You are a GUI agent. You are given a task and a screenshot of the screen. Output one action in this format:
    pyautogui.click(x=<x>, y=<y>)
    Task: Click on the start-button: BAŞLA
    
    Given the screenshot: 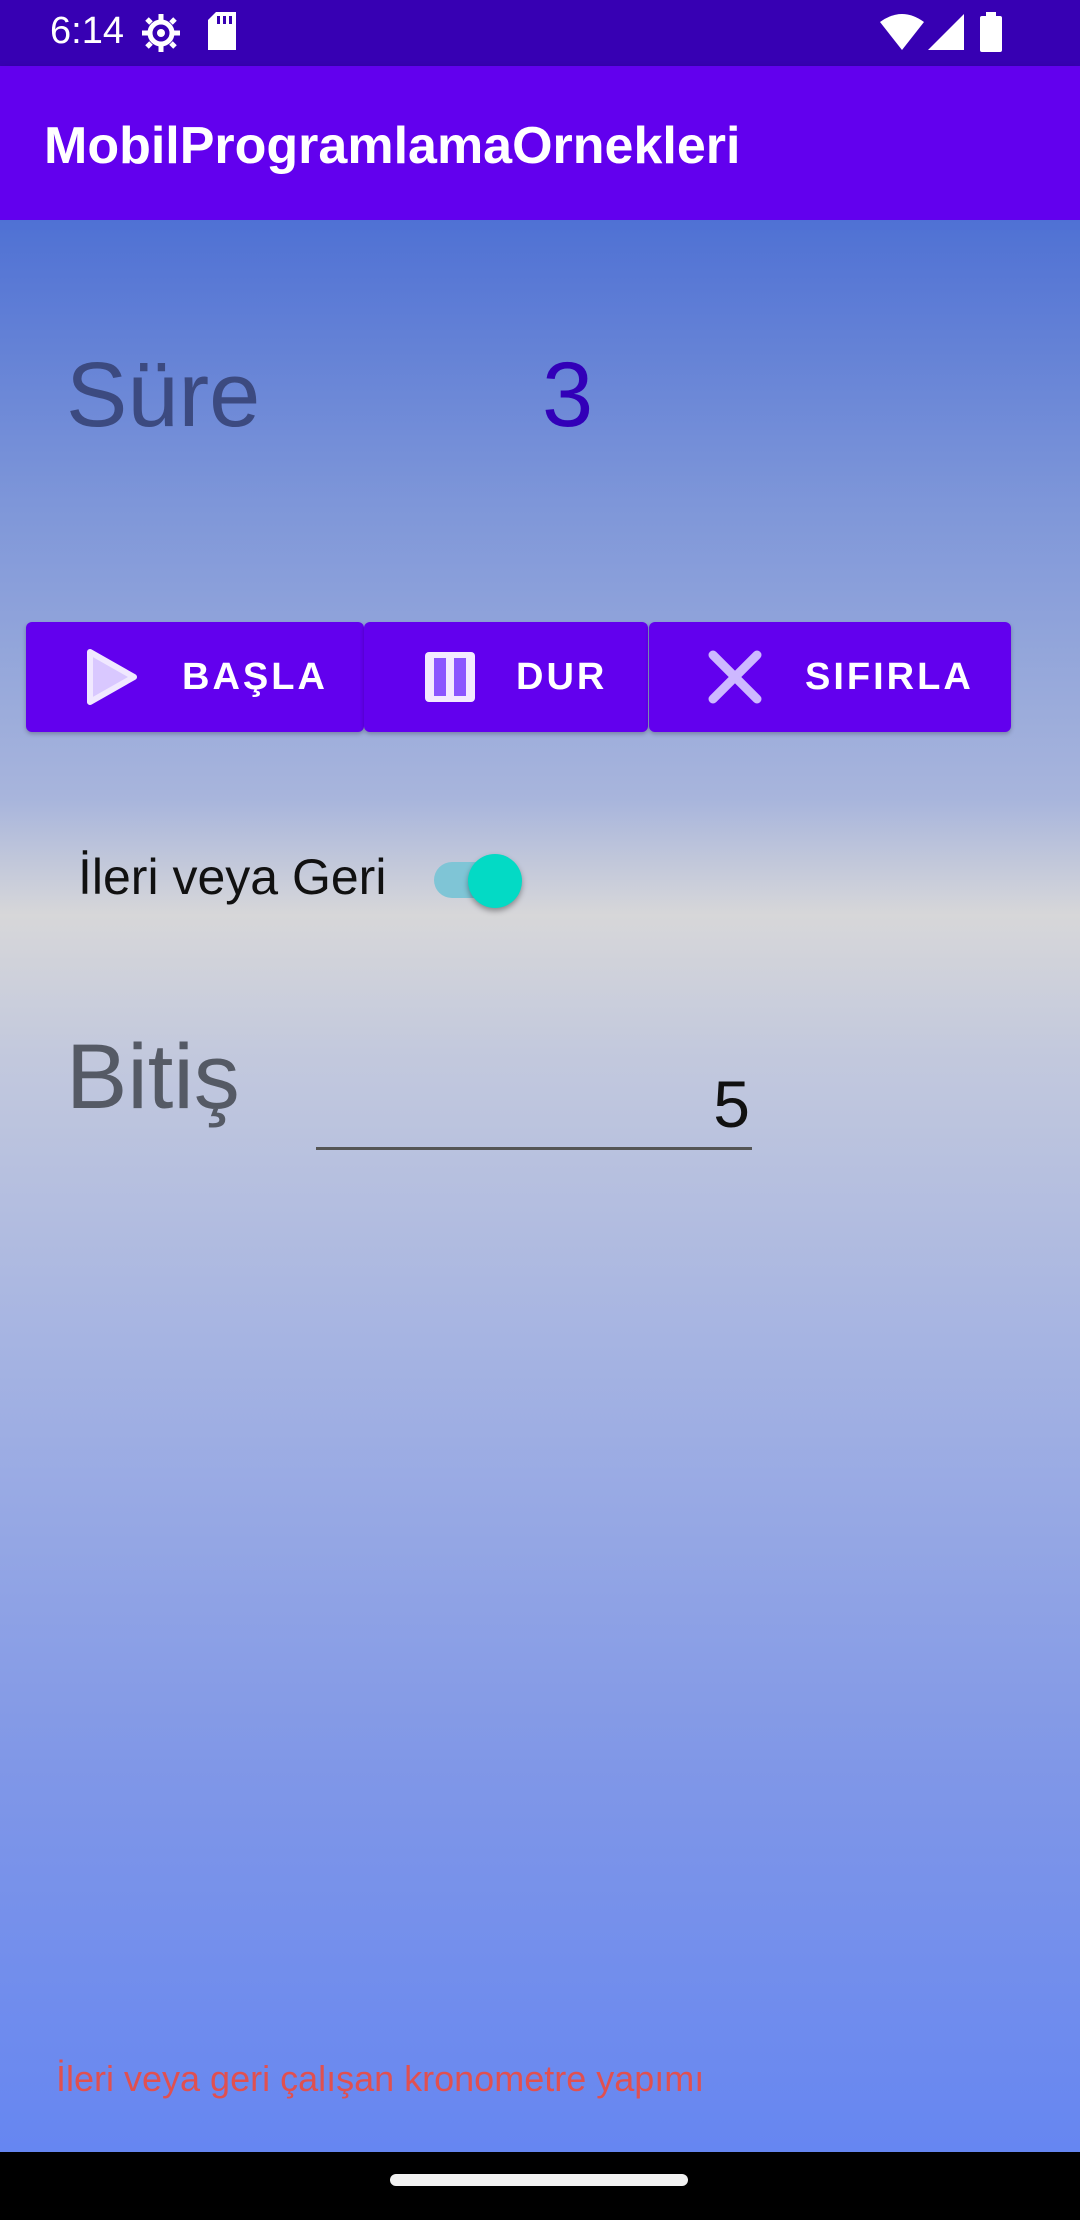 What is the action you would take?
    pyautogui.click(x=195, y=677)
    